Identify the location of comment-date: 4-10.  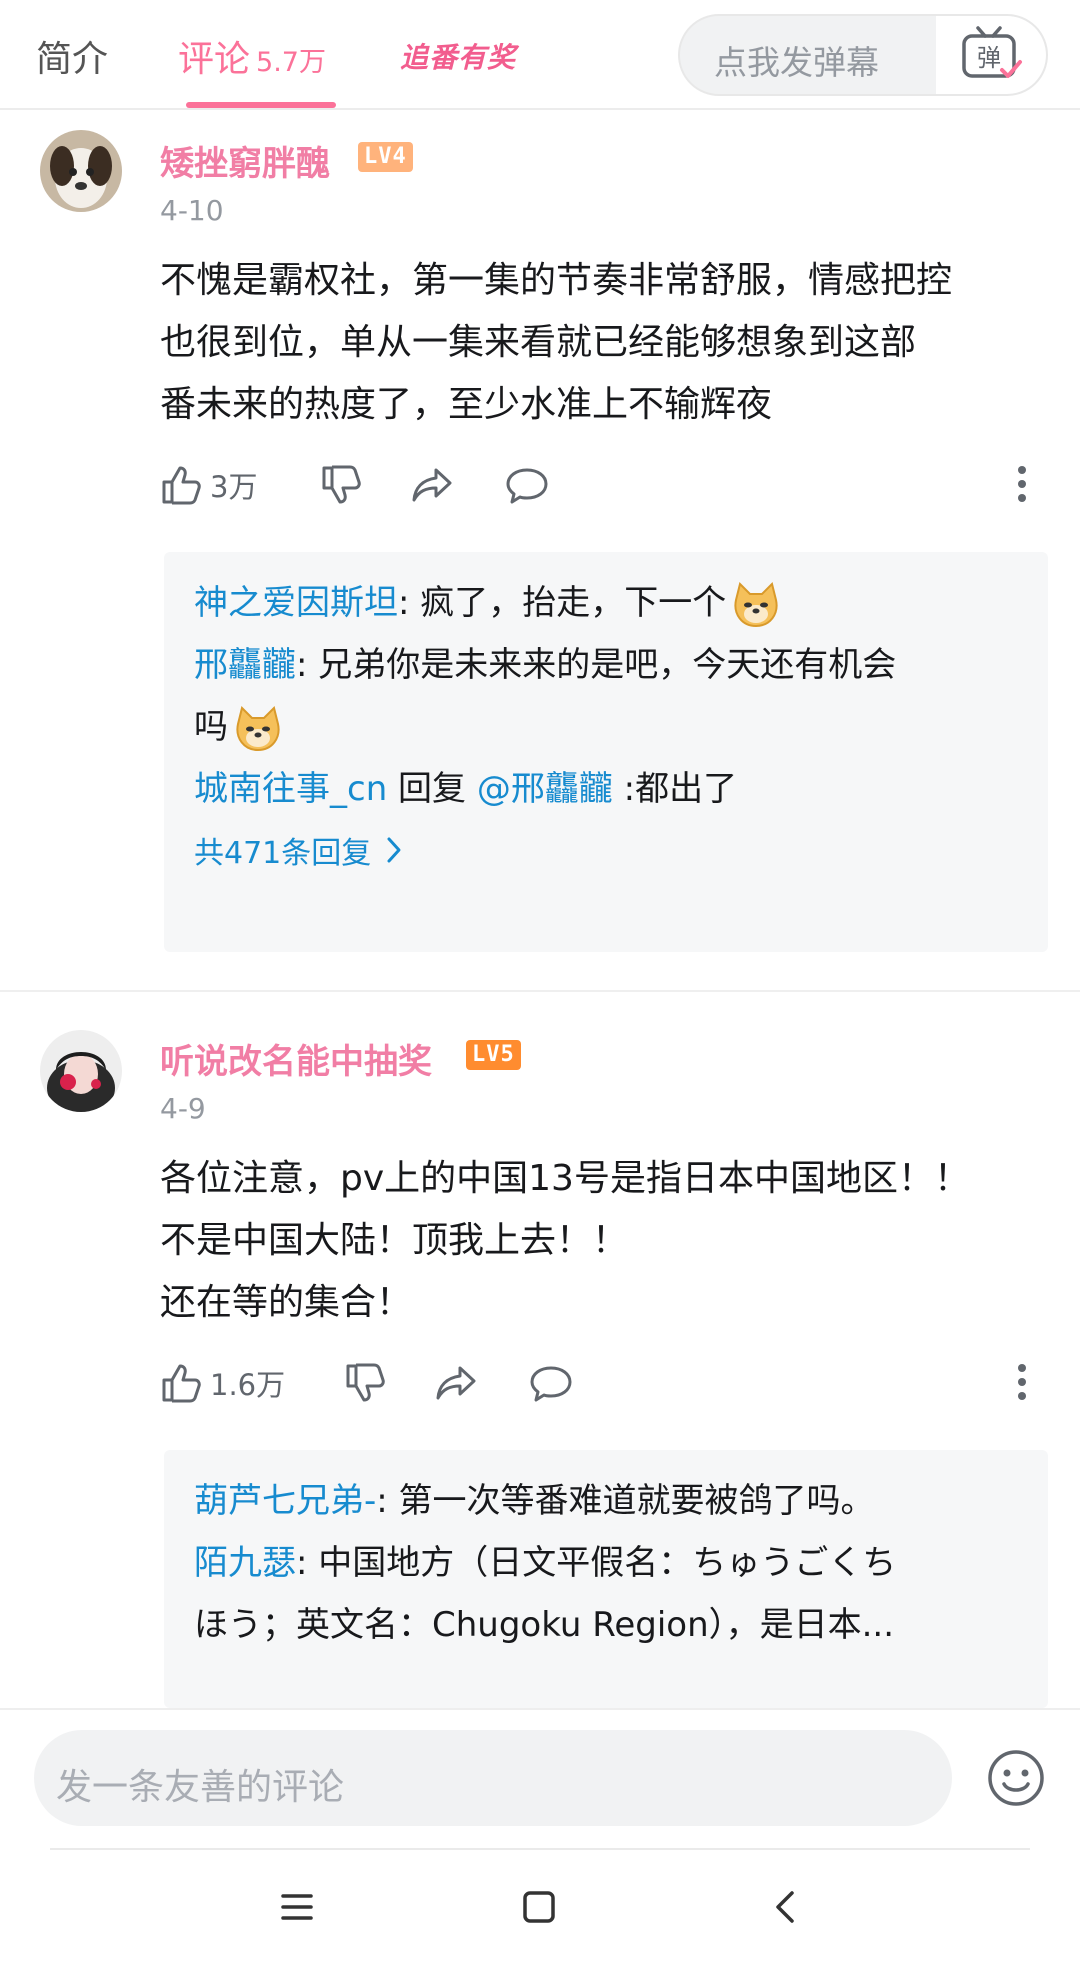
(192, 210).